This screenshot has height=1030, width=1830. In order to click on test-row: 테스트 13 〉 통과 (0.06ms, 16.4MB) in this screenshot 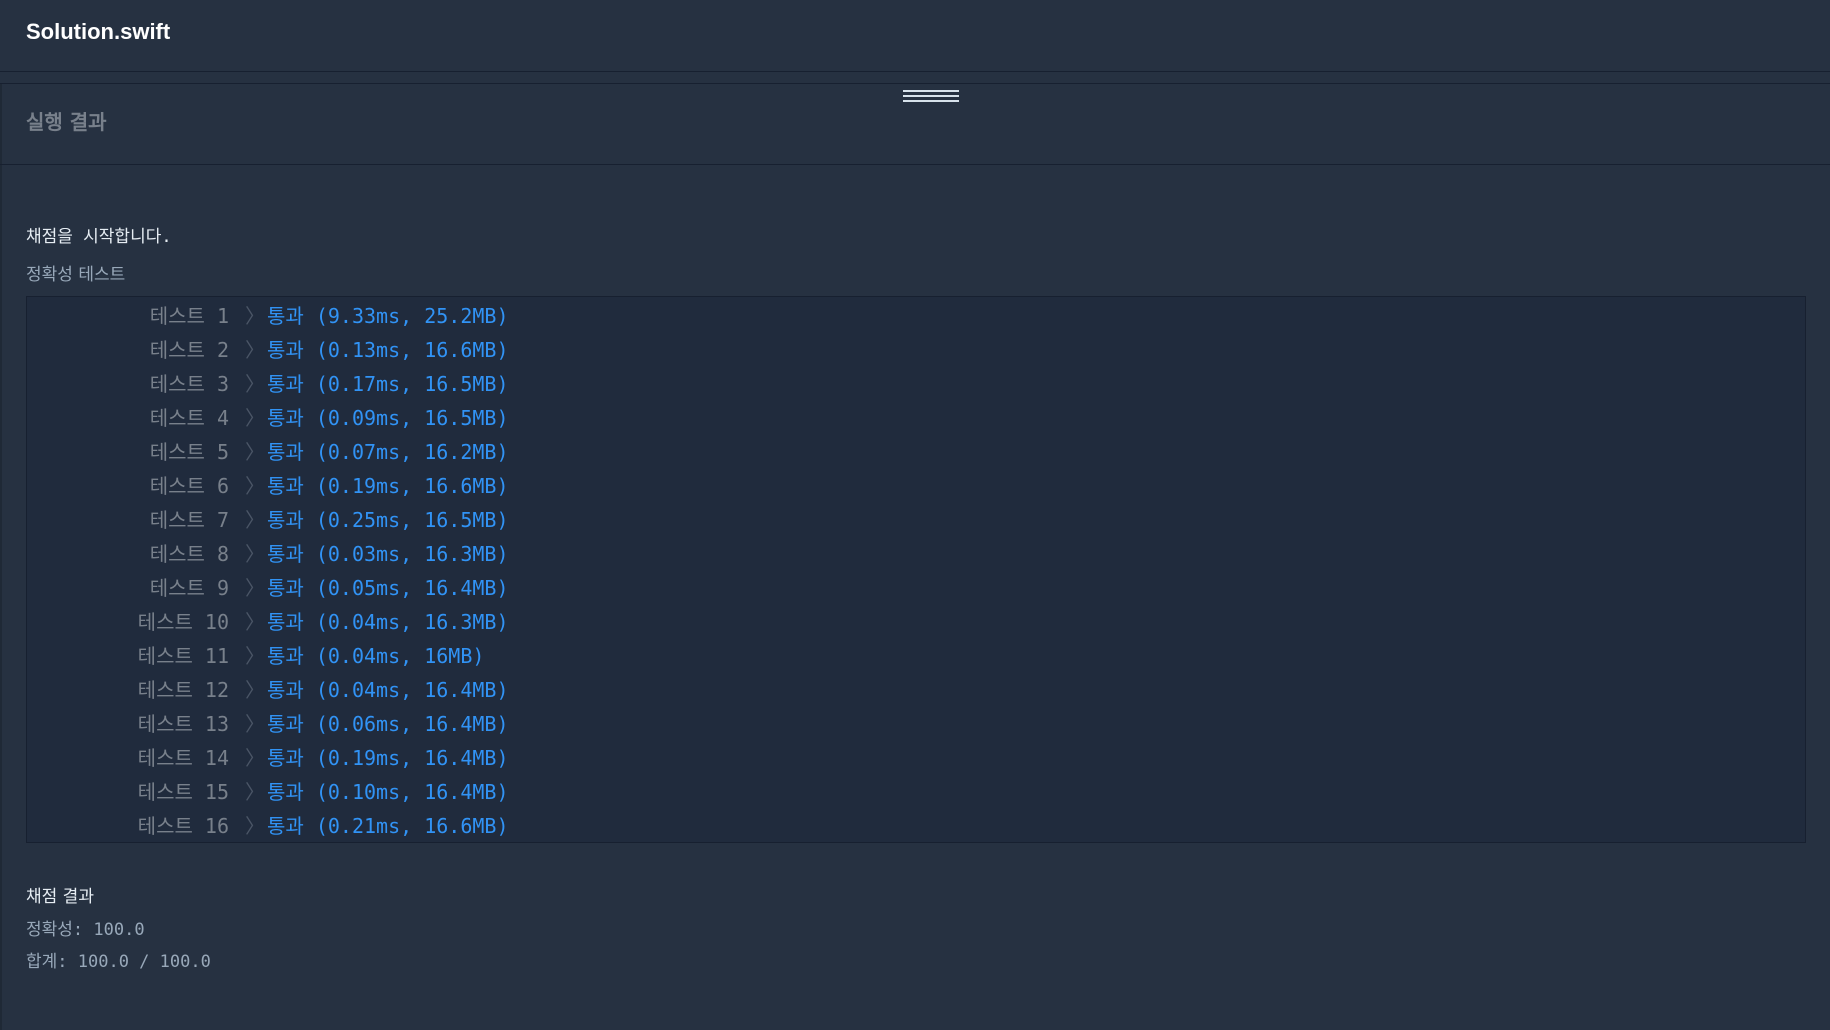, I will do `click(916, 724)`.